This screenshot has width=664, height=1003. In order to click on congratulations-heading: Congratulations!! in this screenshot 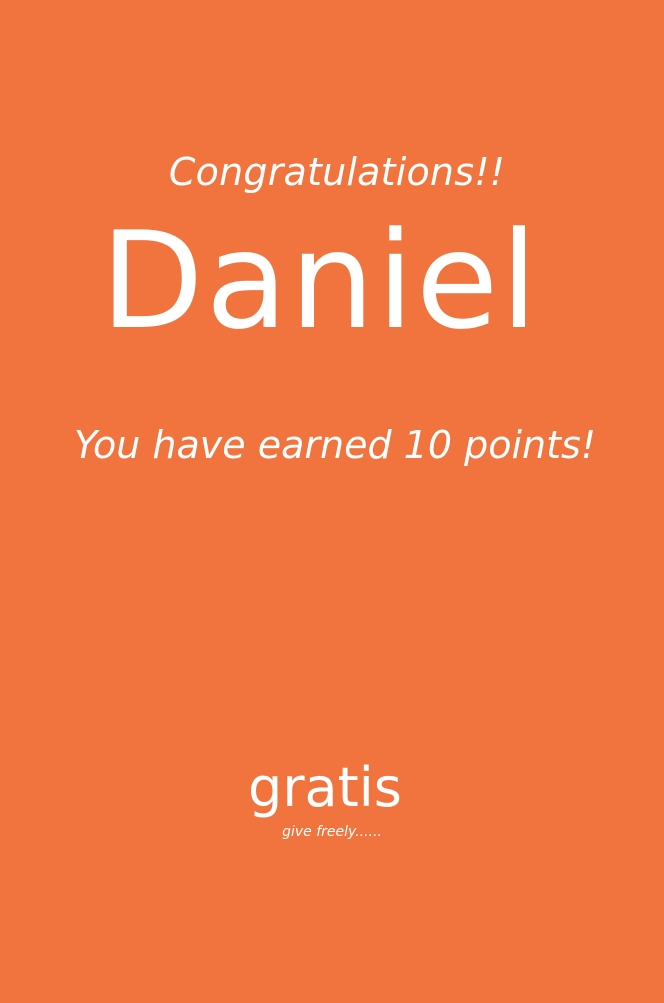, I will do `click(337, 172)`.